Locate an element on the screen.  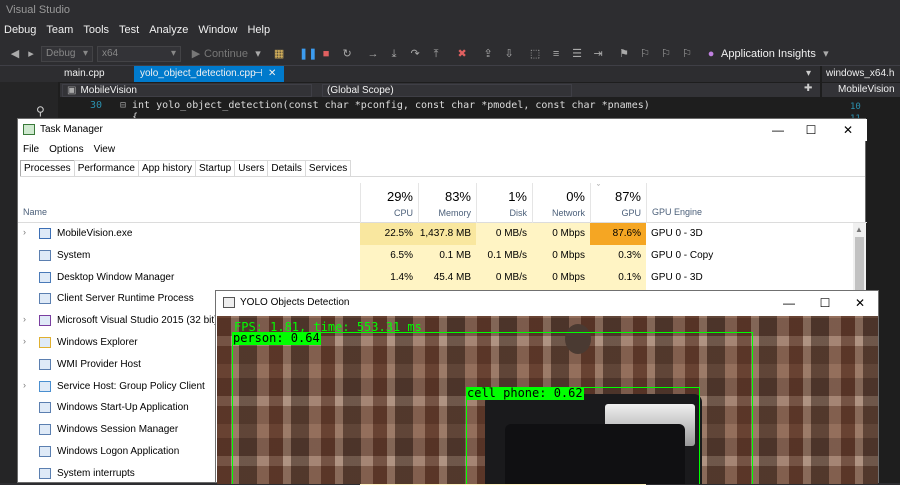
cell-disk: 0 MB/s is located at coordinates (504, 277).